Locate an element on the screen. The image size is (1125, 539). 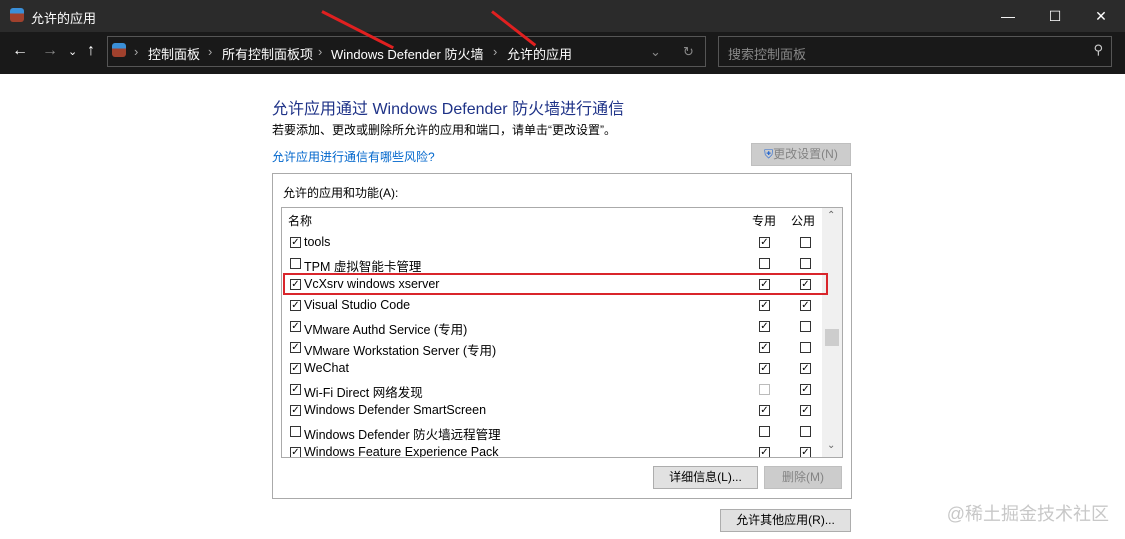
crumb-control-panel: 控制面板 is located at coordinates (174, 53).